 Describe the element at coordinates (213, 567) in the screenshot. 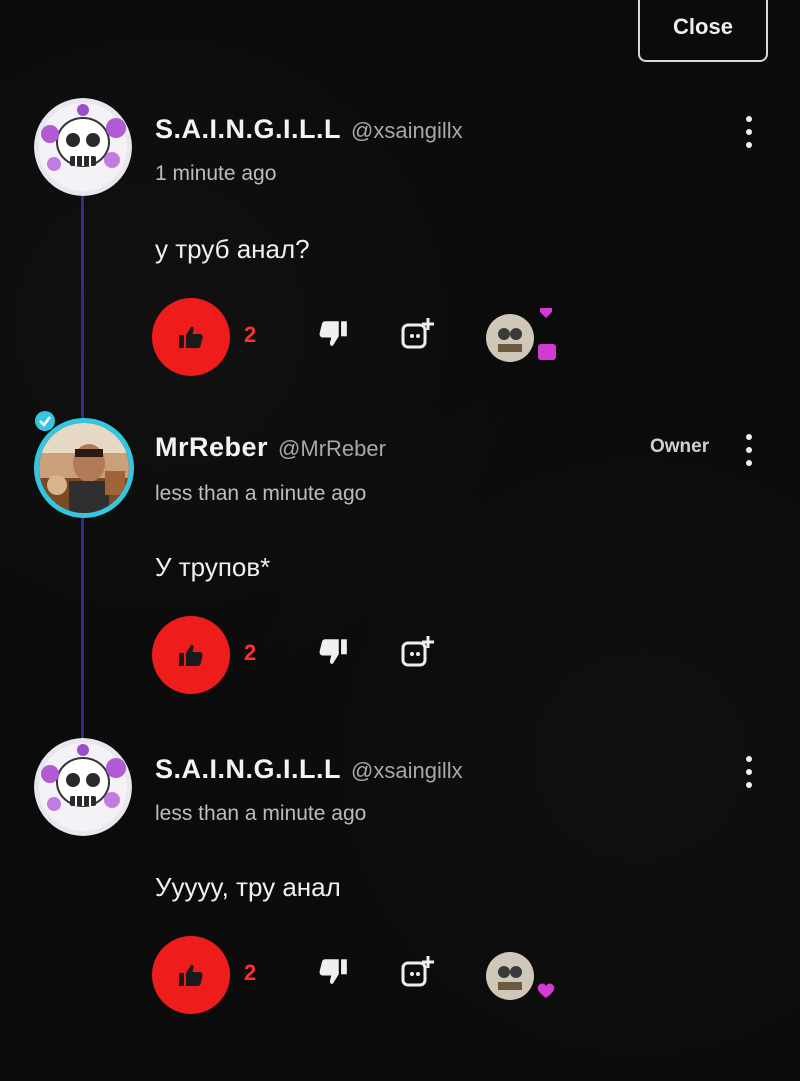

I see `comment-text: У трупов*` at that location.